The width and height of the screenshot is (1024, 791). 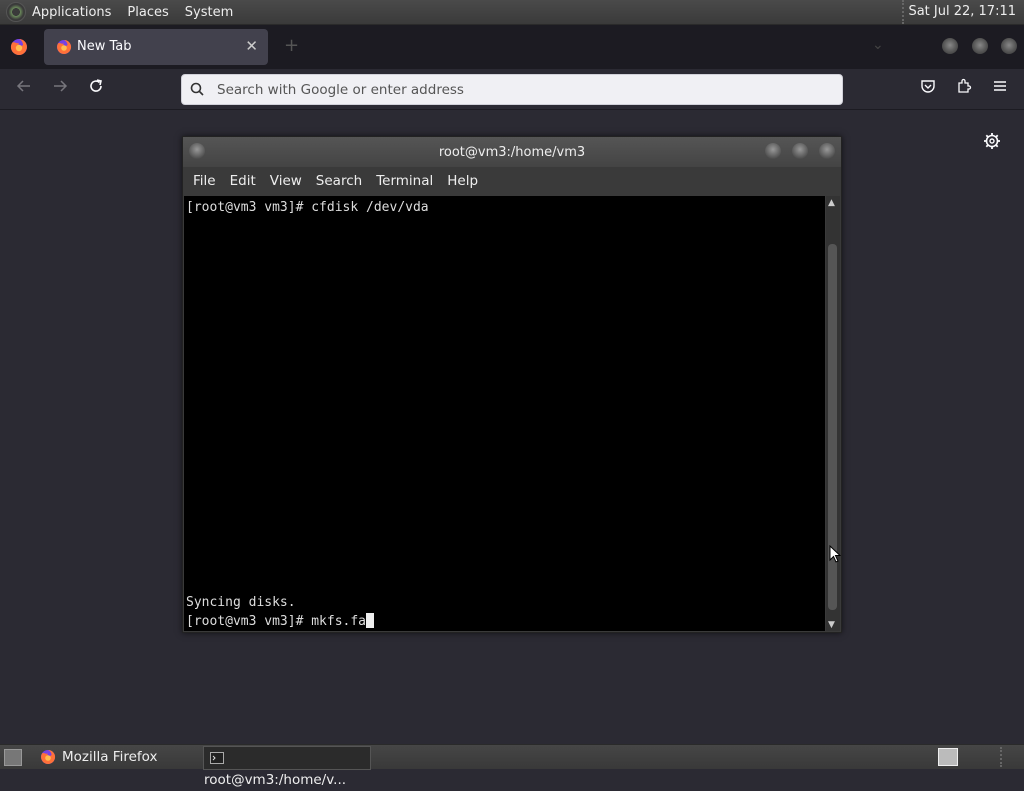 I want to click on terminal-title: root@vm3:/home/vm3, so click(x=512, y=152).